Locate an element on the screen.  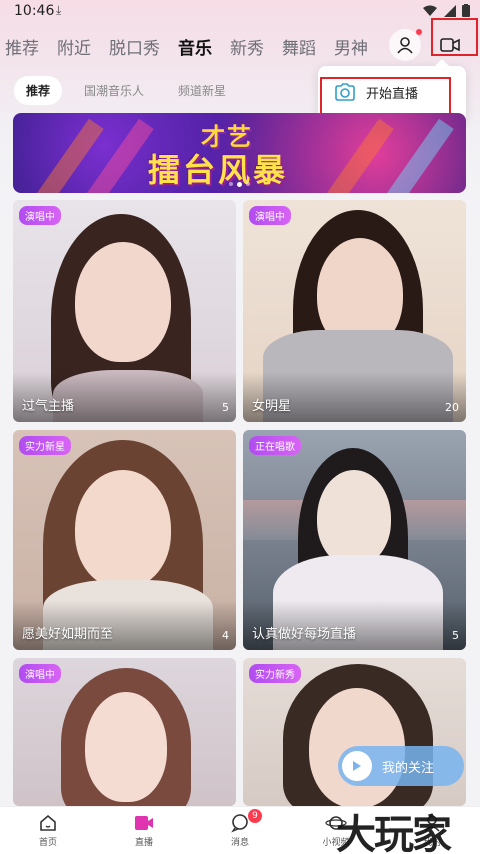
my-follow-button: 我的关注 is located at coordinates (401, 766).